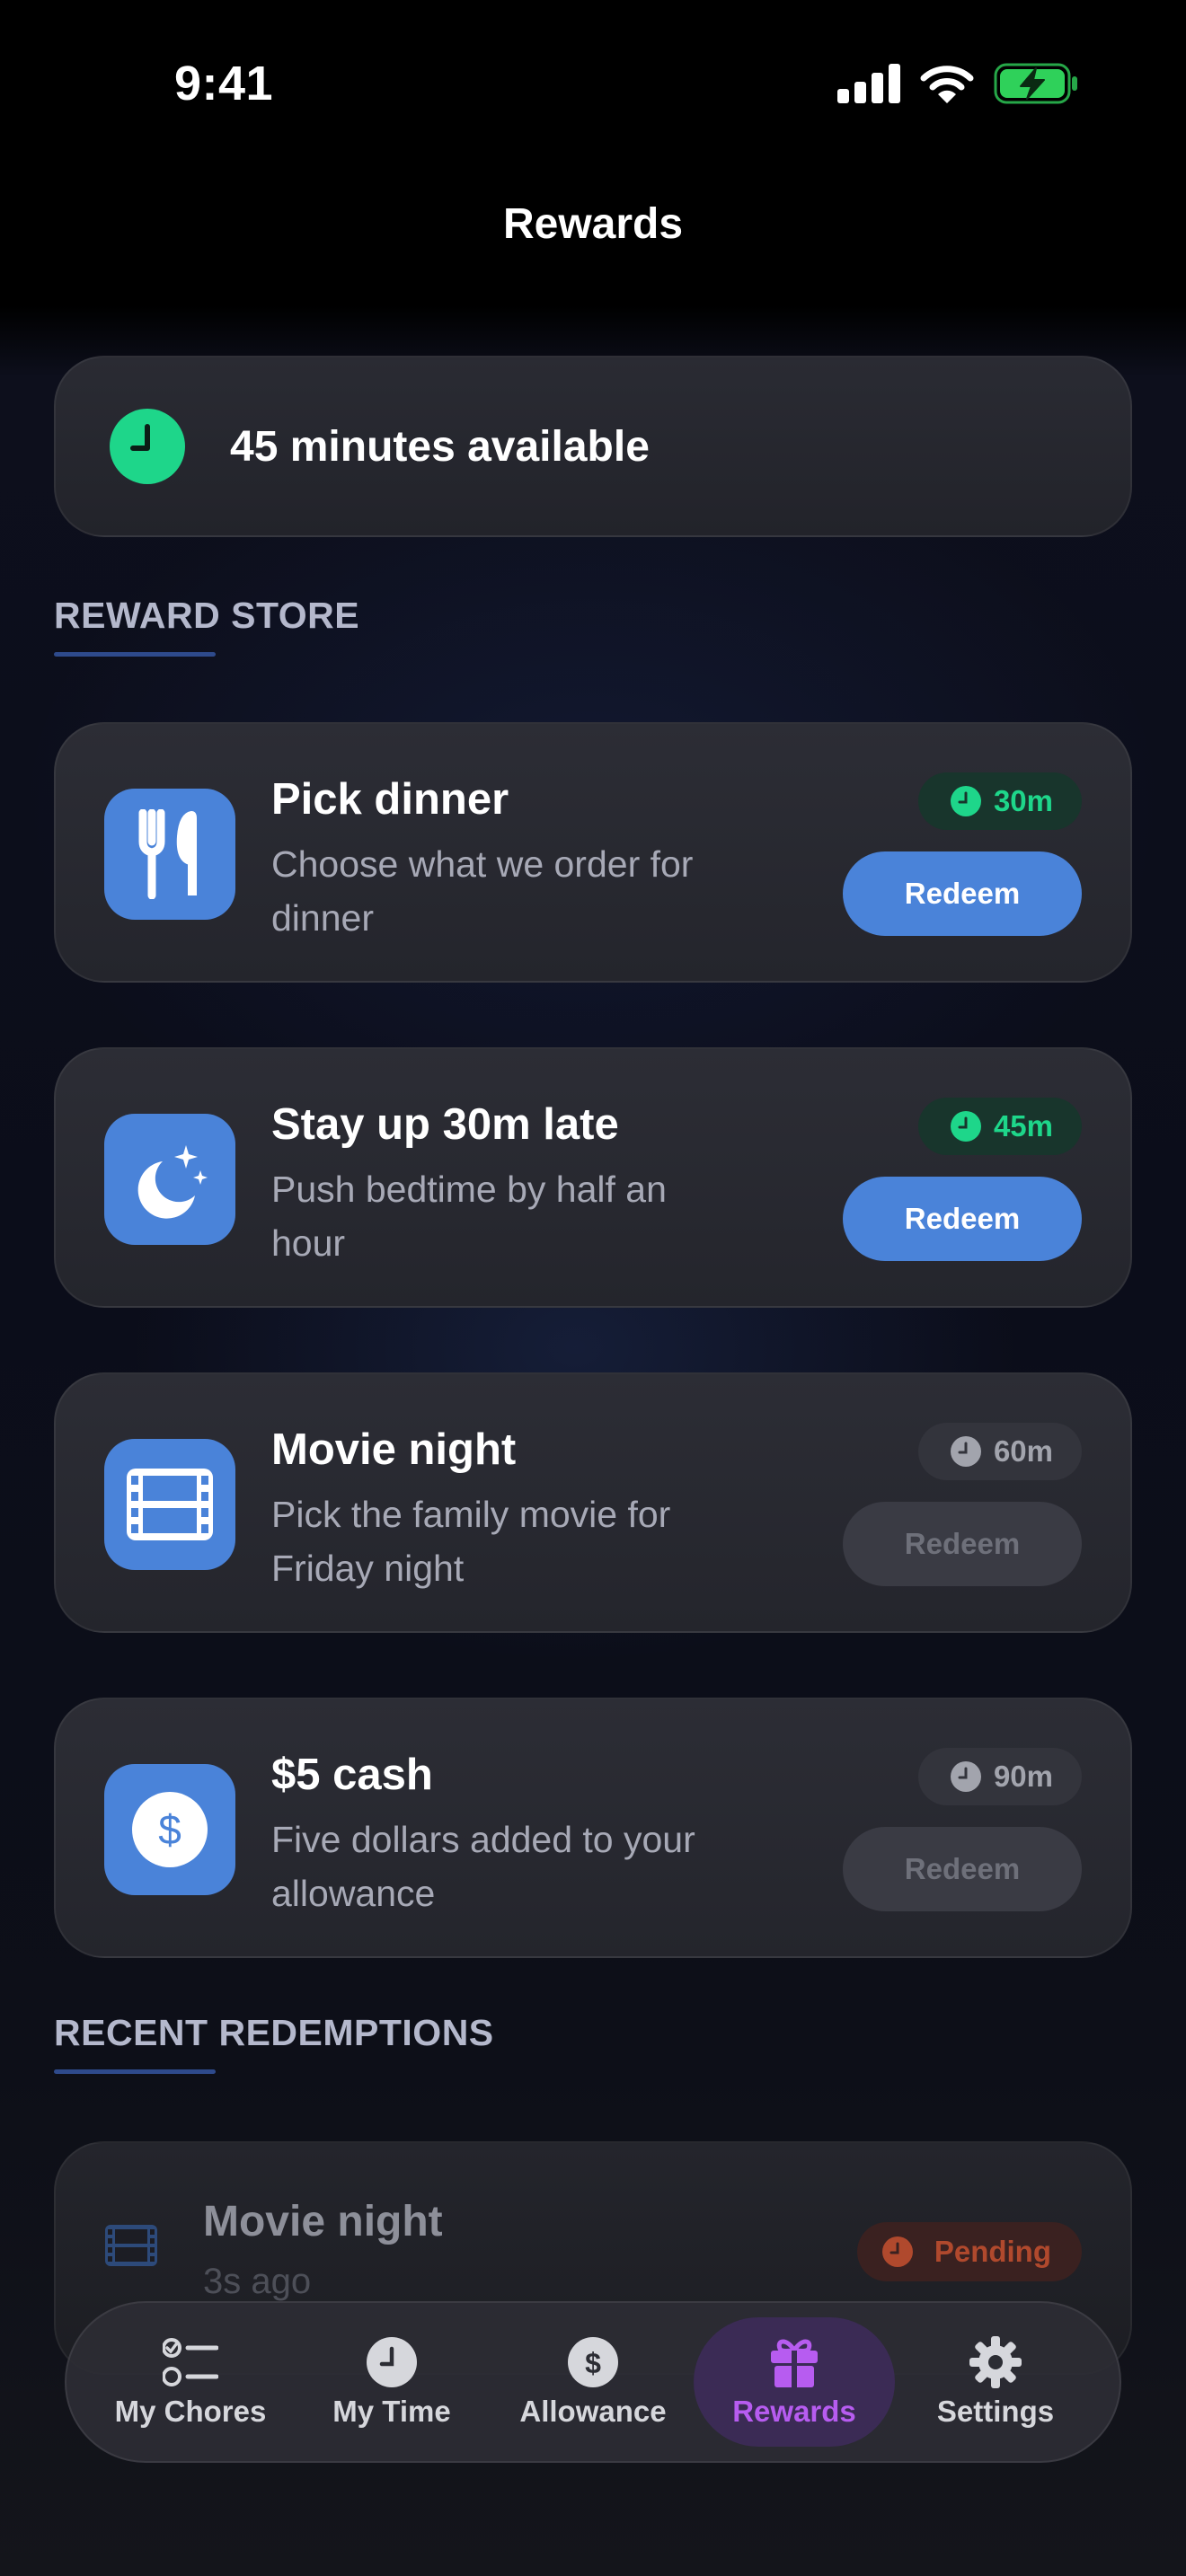 This screenshot has width=1186, height=2576. I want to click on page-title: Rewards, so click(593, 224).